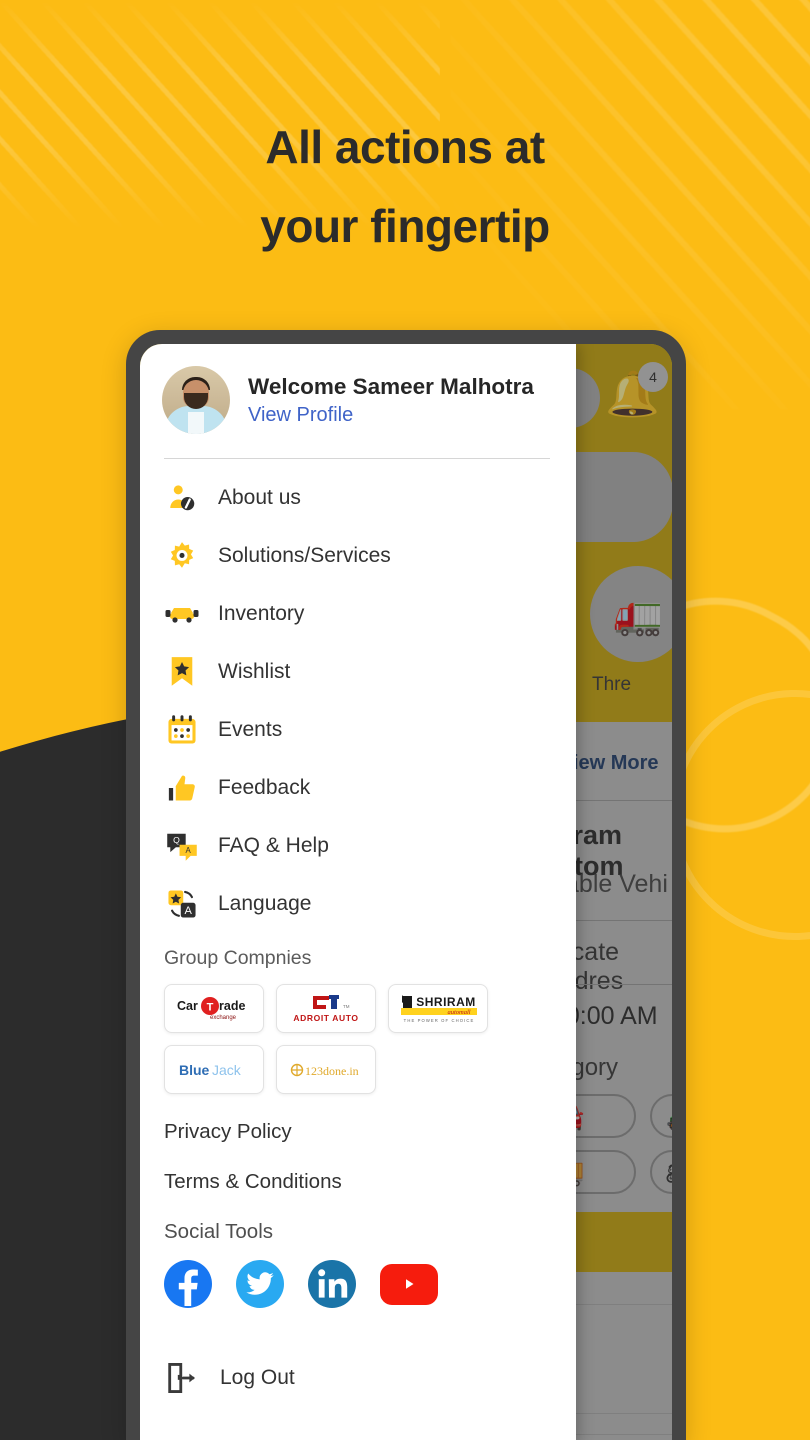  Describe the element at coordinates (273, 845) in the screenshot. I see `menu-item-label: FAQ & Help` at that location.